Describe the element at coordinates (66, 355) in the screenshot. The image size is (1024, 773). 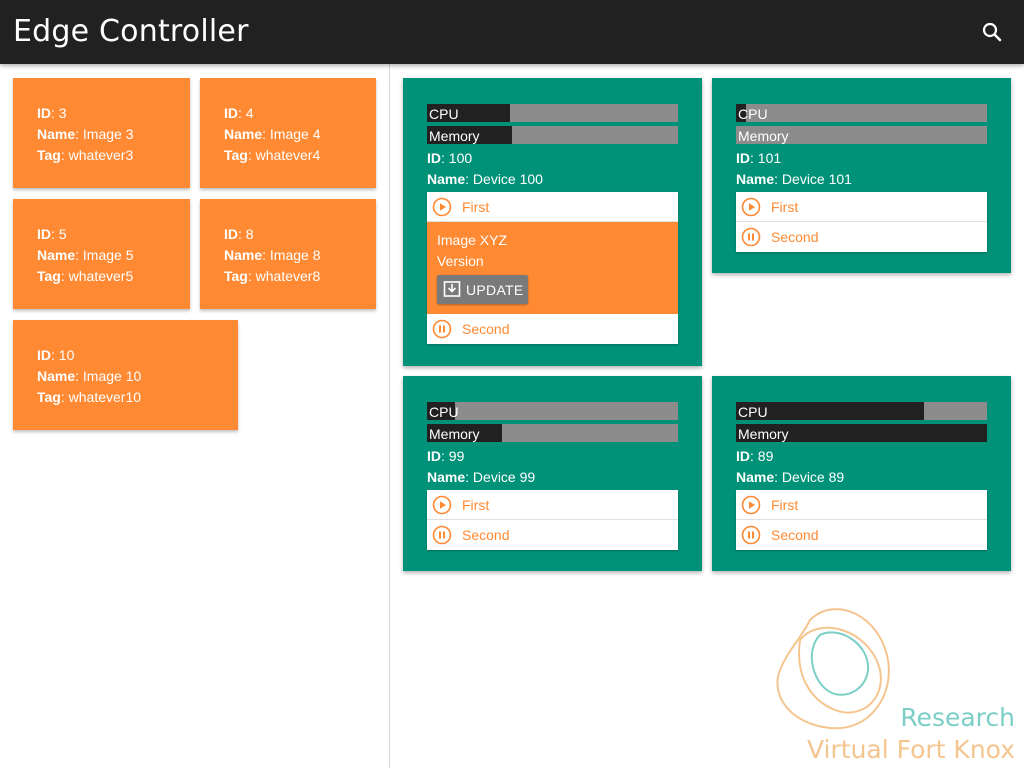
I see `image-id: 10` at that location.